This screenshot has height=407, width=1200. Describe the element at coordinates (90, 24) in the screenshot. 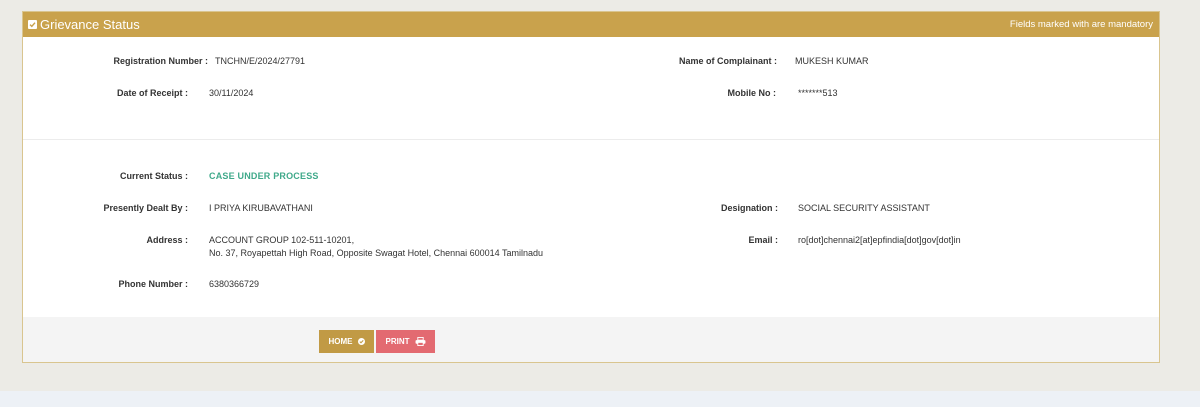

I see `panel-title: Grievance Status` at that location.